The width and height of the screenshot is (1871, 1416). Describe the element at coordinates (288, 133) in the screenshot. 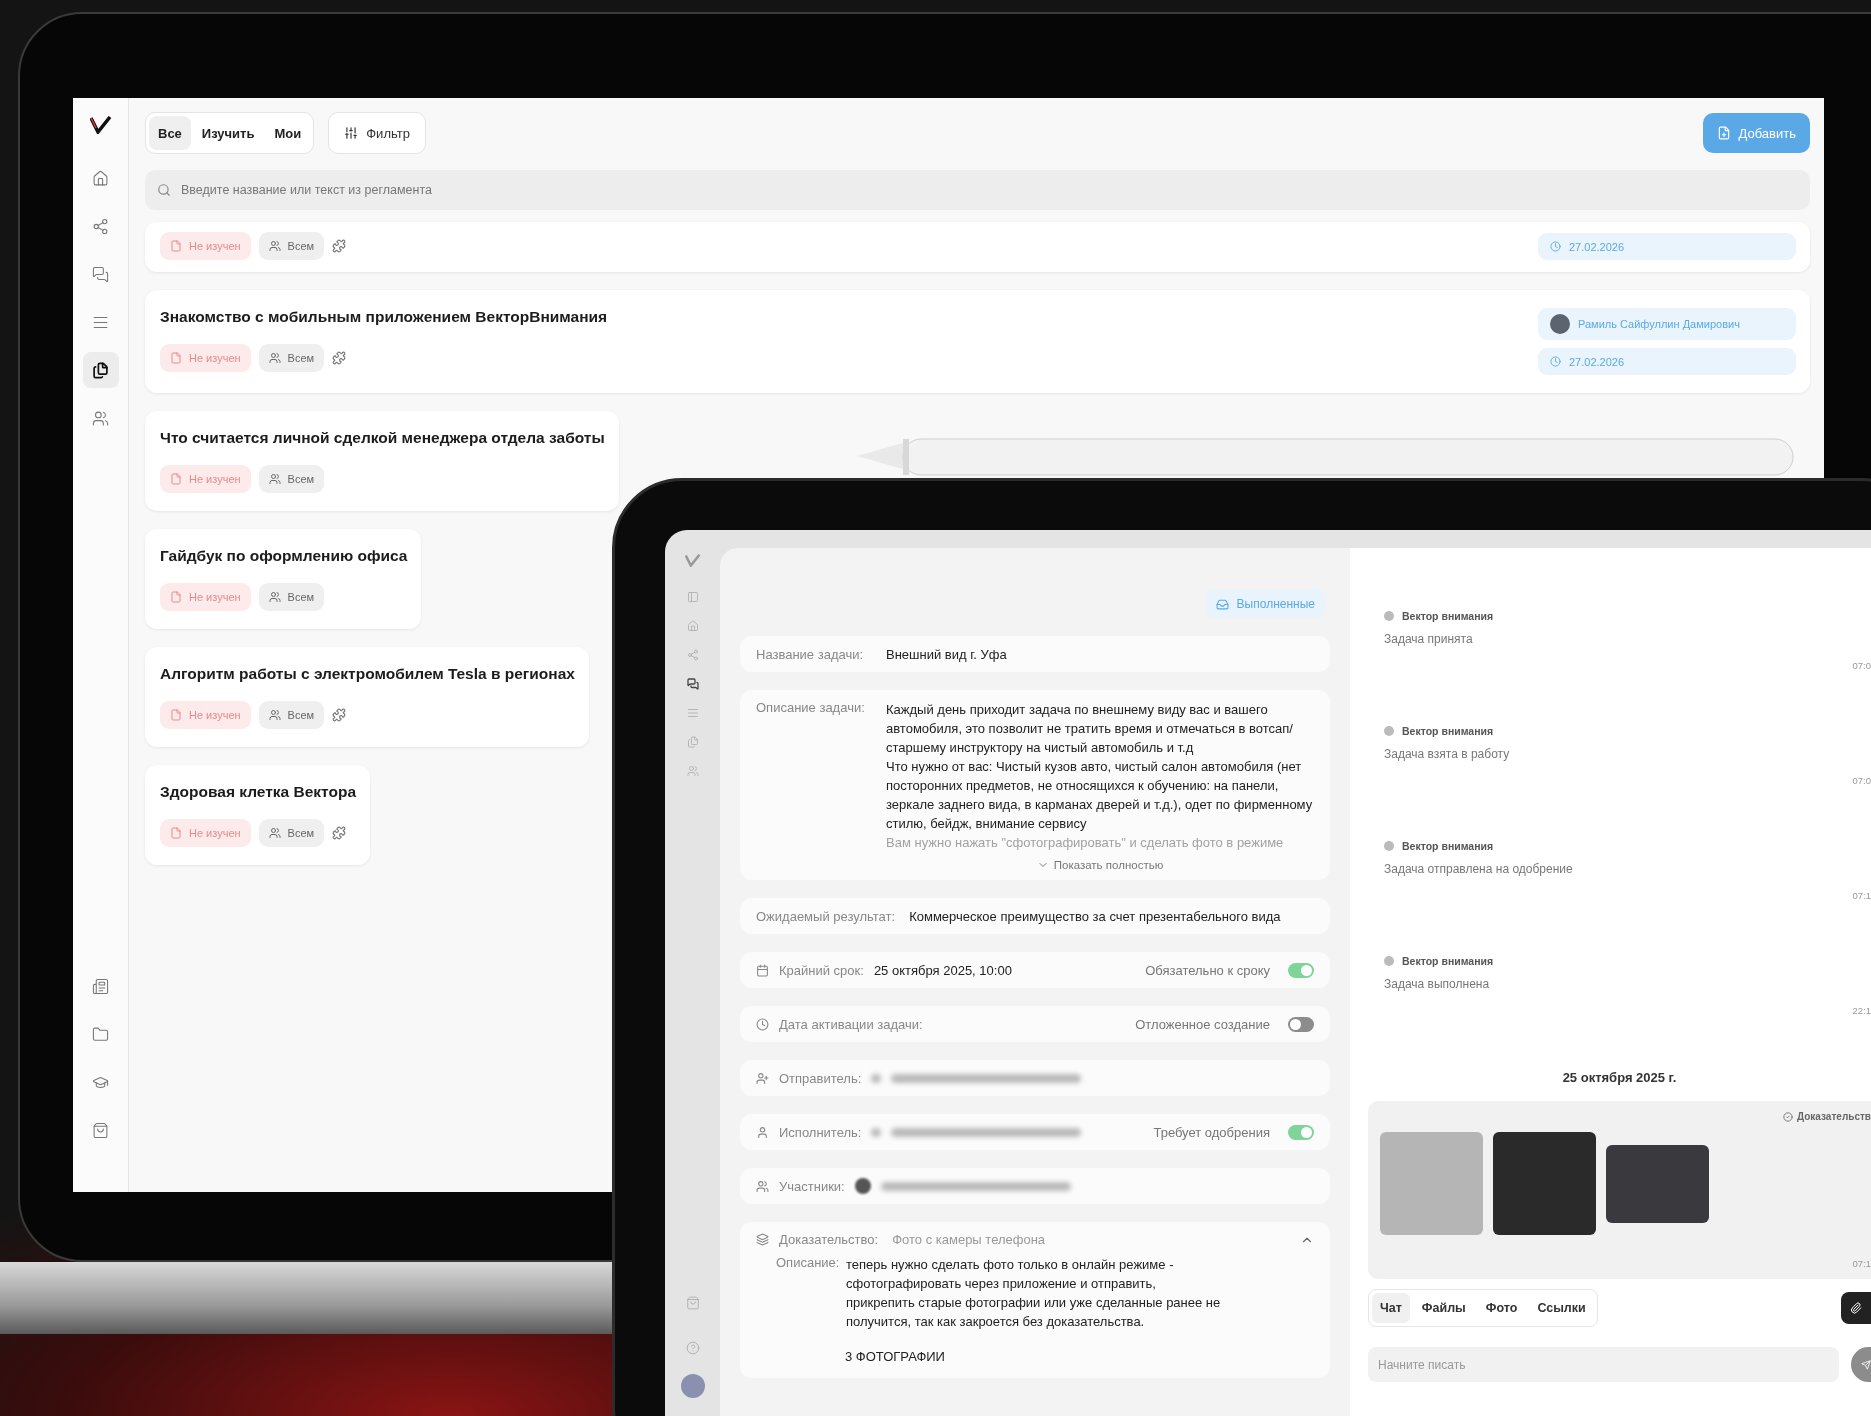

I see `filter-tab: Мои` at that location.